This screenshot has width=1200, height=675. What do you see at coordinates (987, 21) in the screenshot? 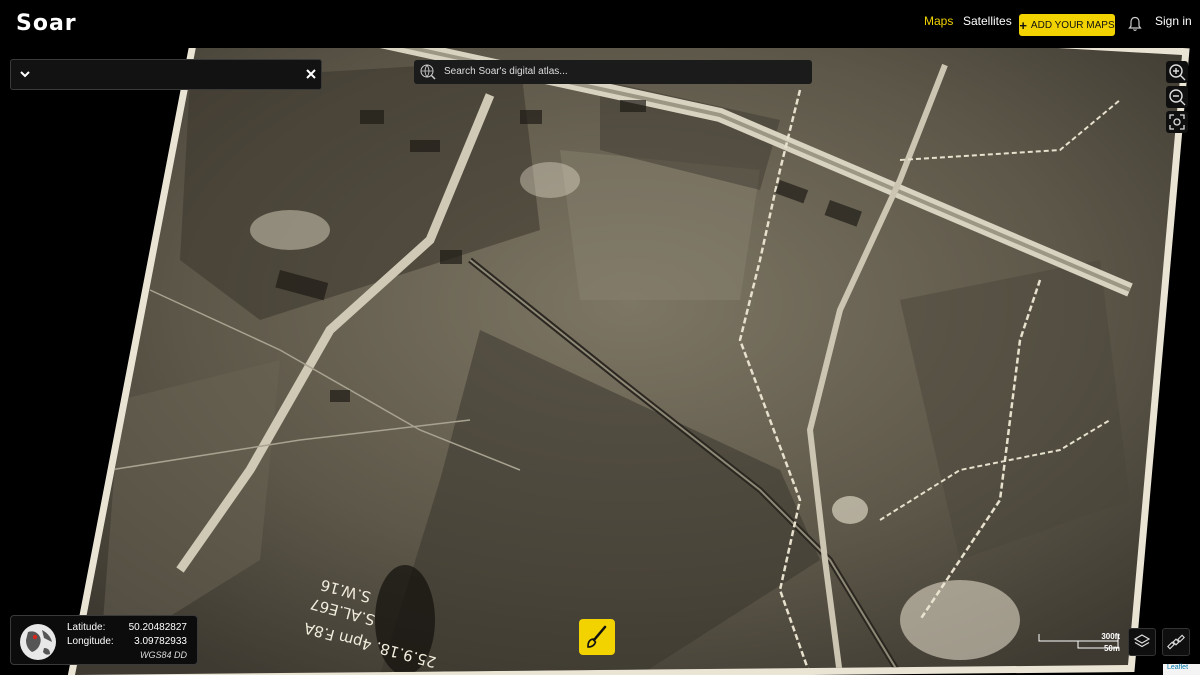
I see `nav-satellites: Satellites` at bounding box center [987, 21].